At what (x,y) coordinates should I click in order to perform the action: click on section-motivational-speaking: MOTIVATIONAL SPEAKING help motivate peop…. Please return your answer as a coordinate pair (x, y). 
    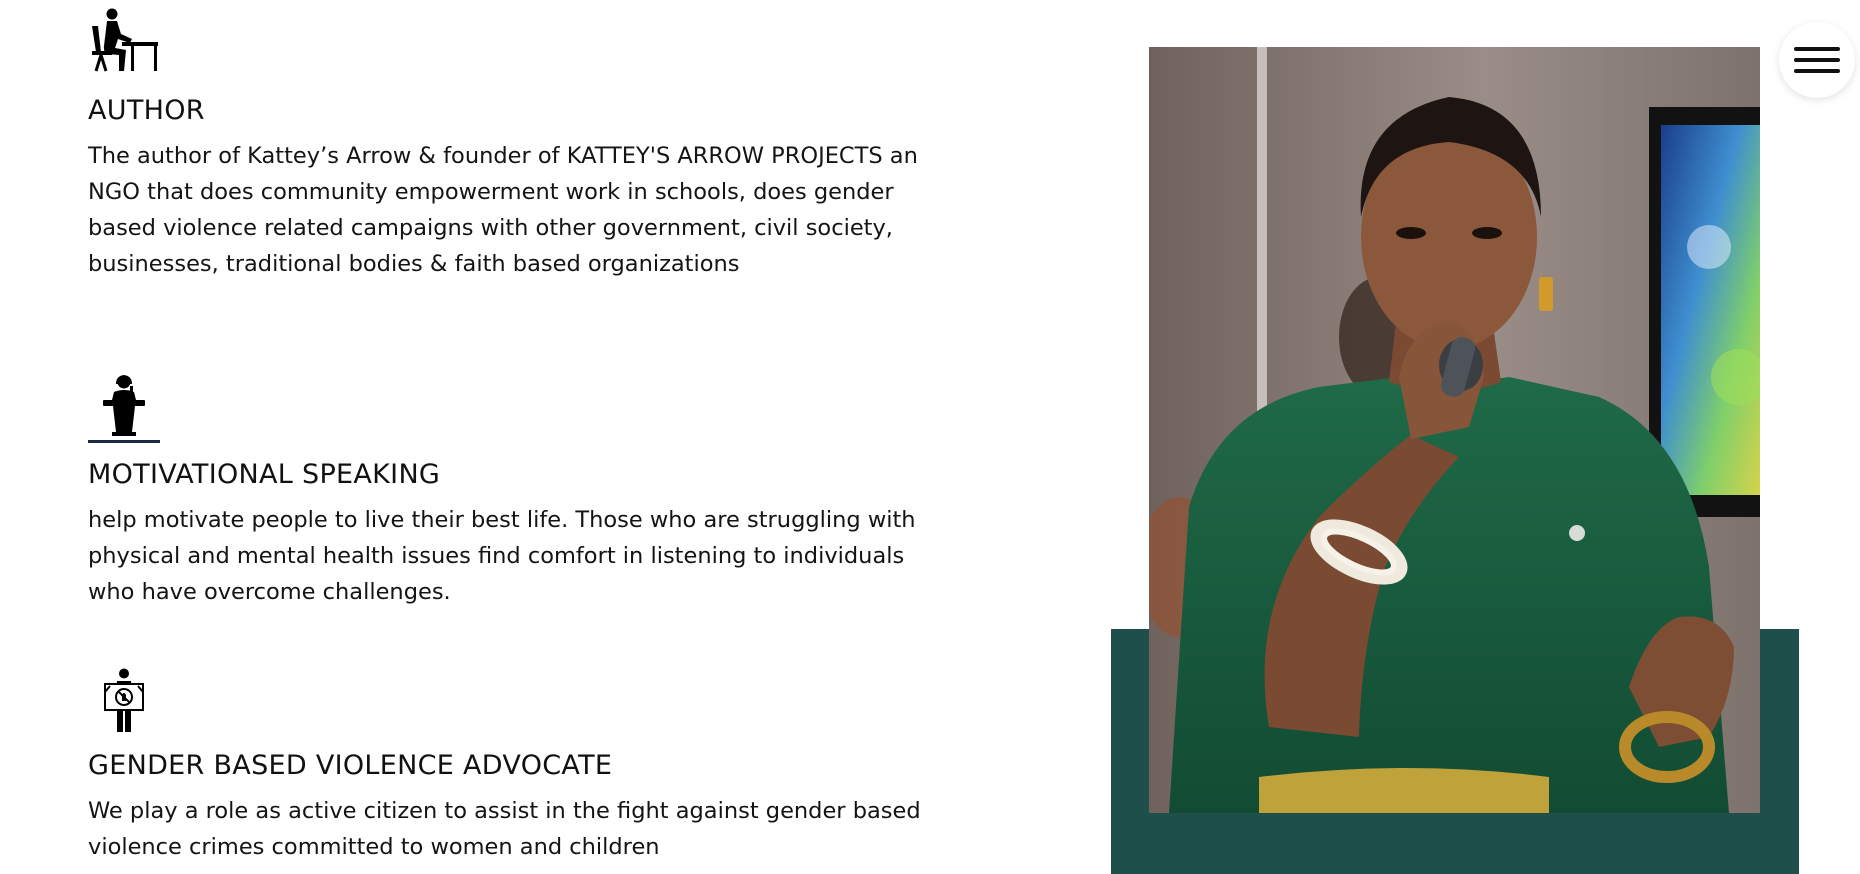
    Looking at the image, I should click on (513, 491).